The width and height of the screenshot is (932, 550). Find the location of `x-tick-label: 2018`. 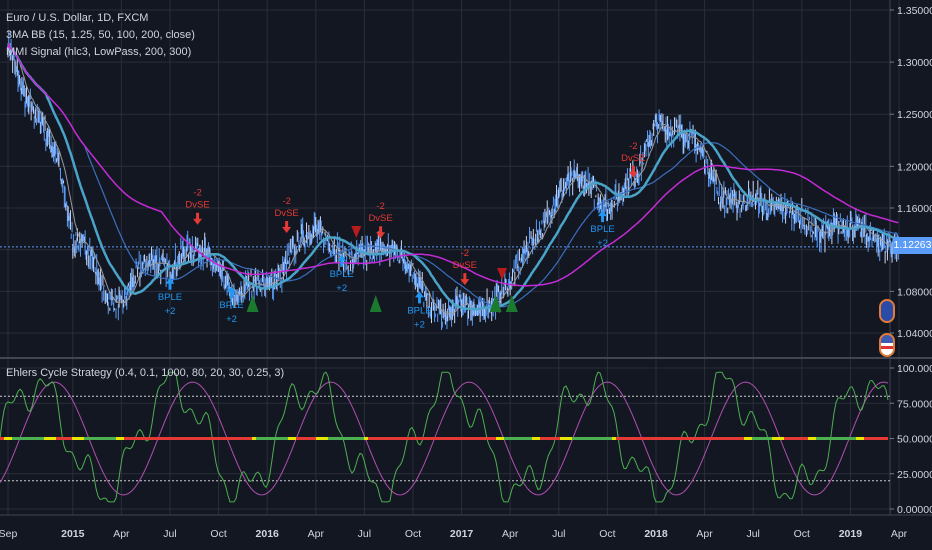

x-tick-label: 2018 is located at coordinates (656, 534).